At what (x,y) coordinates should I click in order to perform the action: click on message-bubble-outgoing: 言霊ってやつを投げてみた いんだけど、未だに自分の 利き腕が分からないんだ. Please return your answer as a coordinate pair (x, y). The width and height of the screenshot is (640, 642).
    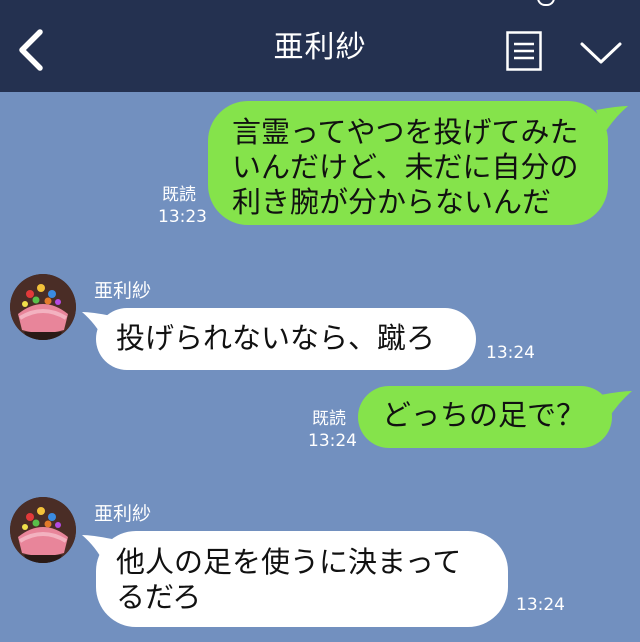
    Looking at the image, I should click on (408, 163).